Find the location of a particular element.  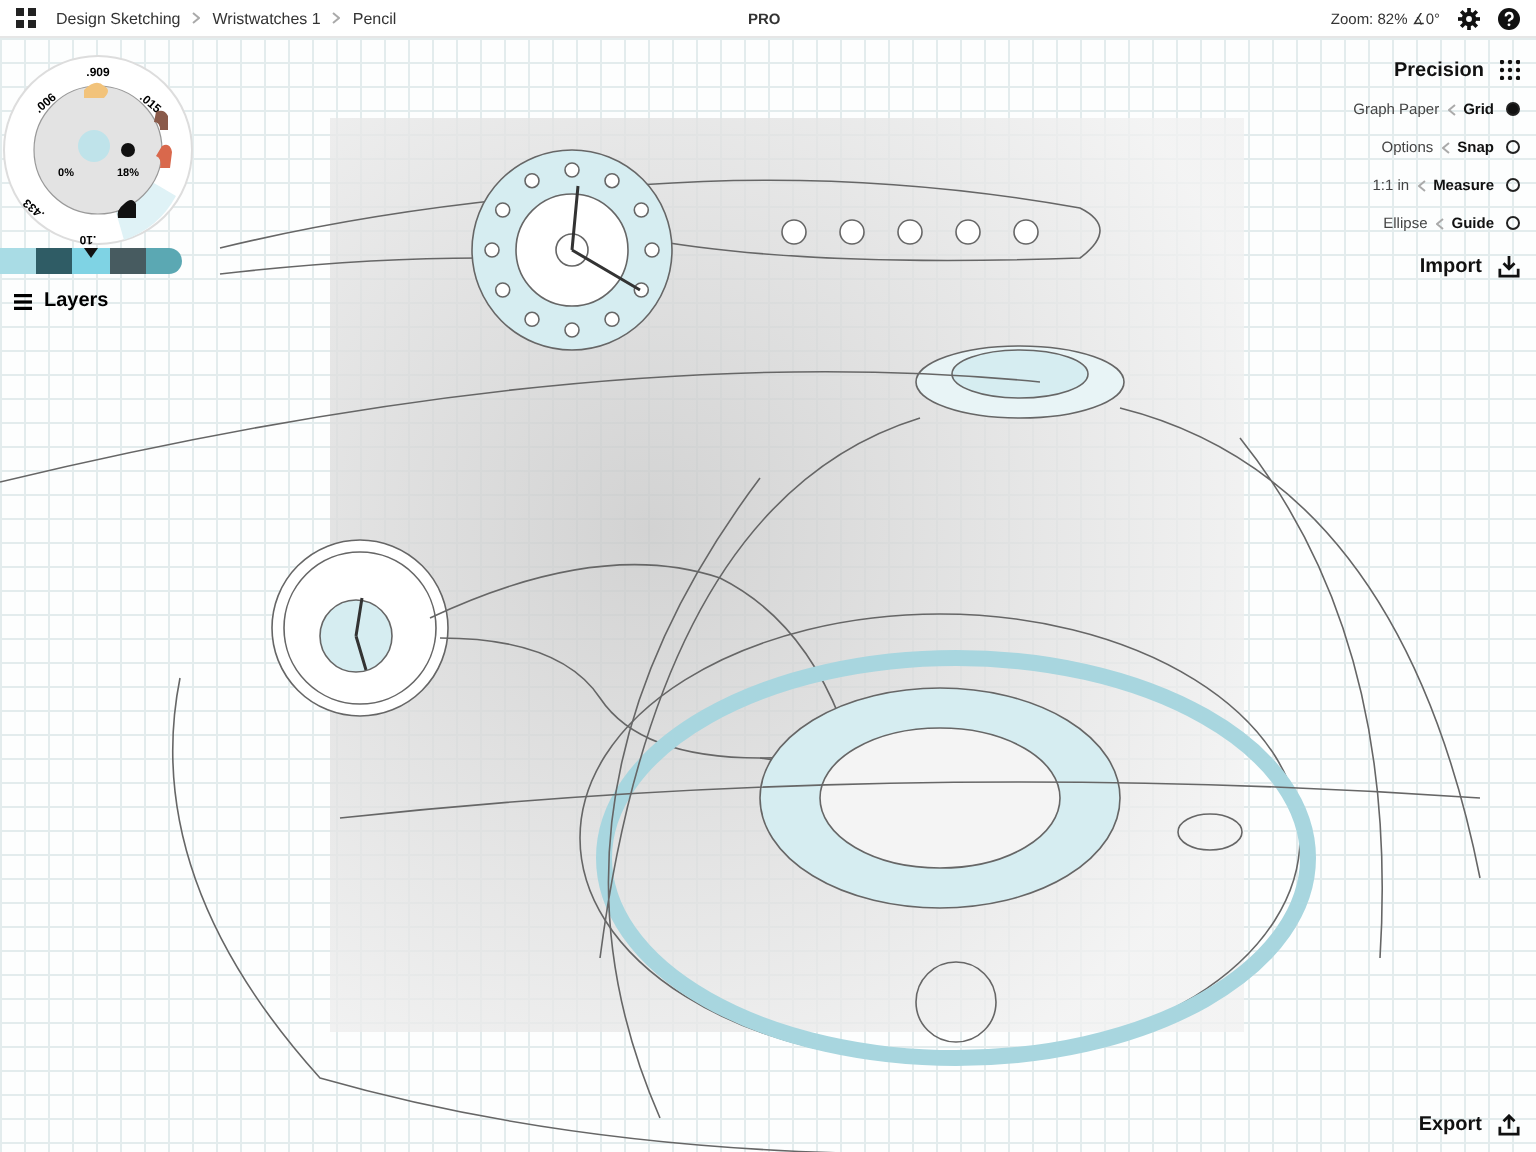

settings-icon is located at coordinates (1469, 18).